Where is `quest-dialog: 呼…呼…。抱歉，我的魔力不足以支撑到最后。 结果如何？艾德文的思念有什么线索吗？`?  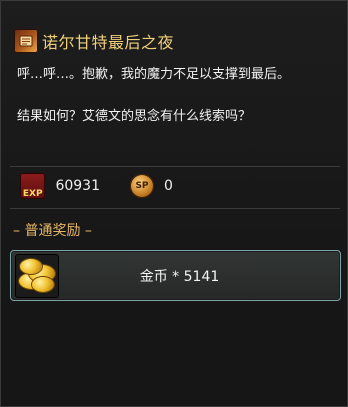
quest-dialog: 呼…呼…。抱歉，我的魔力不足以支撑到最后。 结果如何？艾德文的思念有什么线索吗？ is located at coordinates (177, 96).